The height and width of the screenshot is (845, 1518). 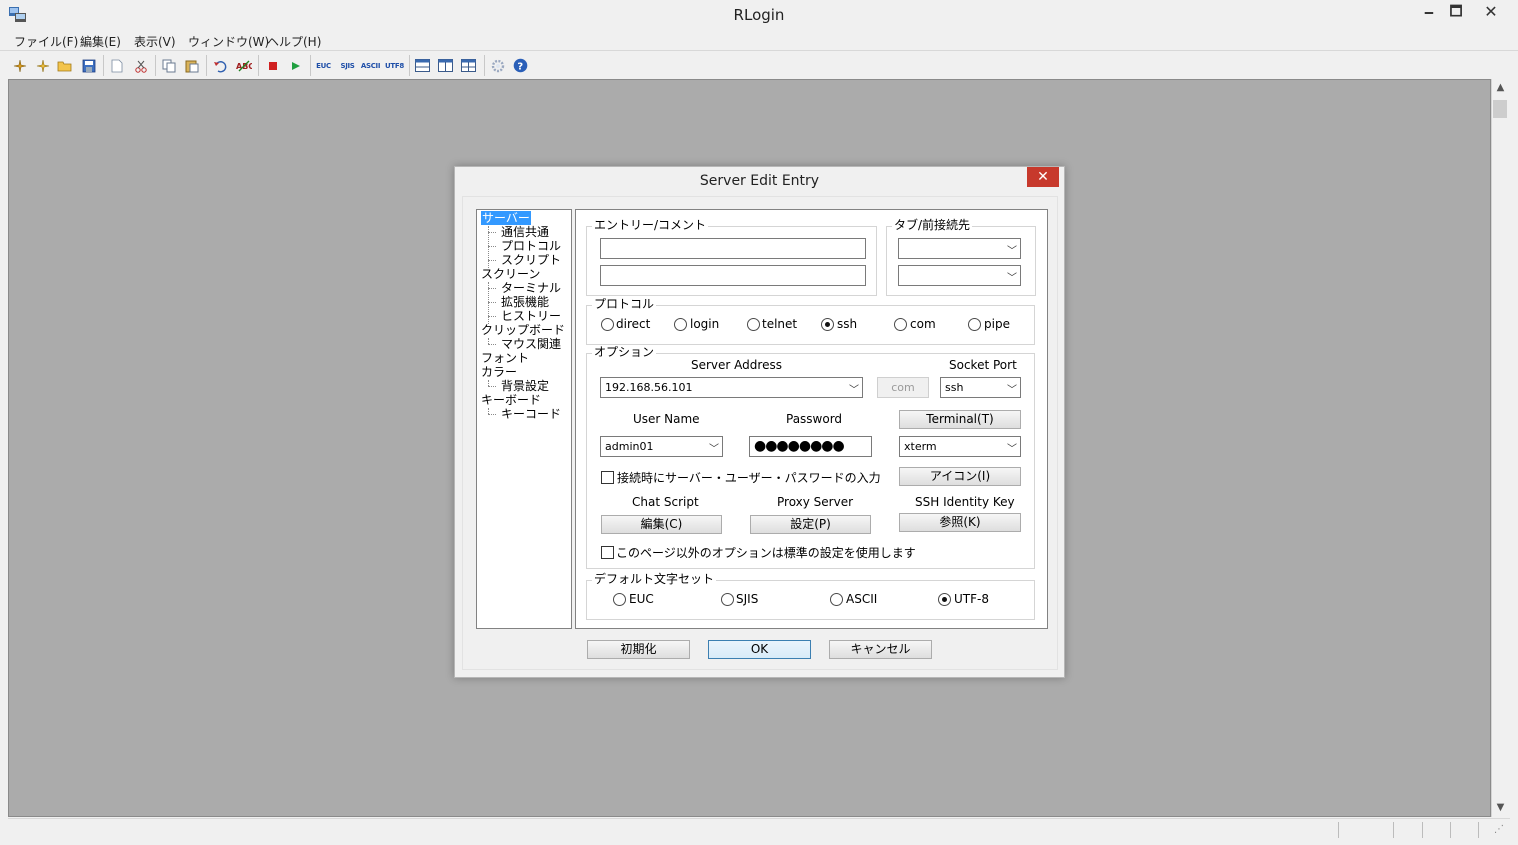 I want to click on close-window-button: ✕, so click(x=1491, y=12).